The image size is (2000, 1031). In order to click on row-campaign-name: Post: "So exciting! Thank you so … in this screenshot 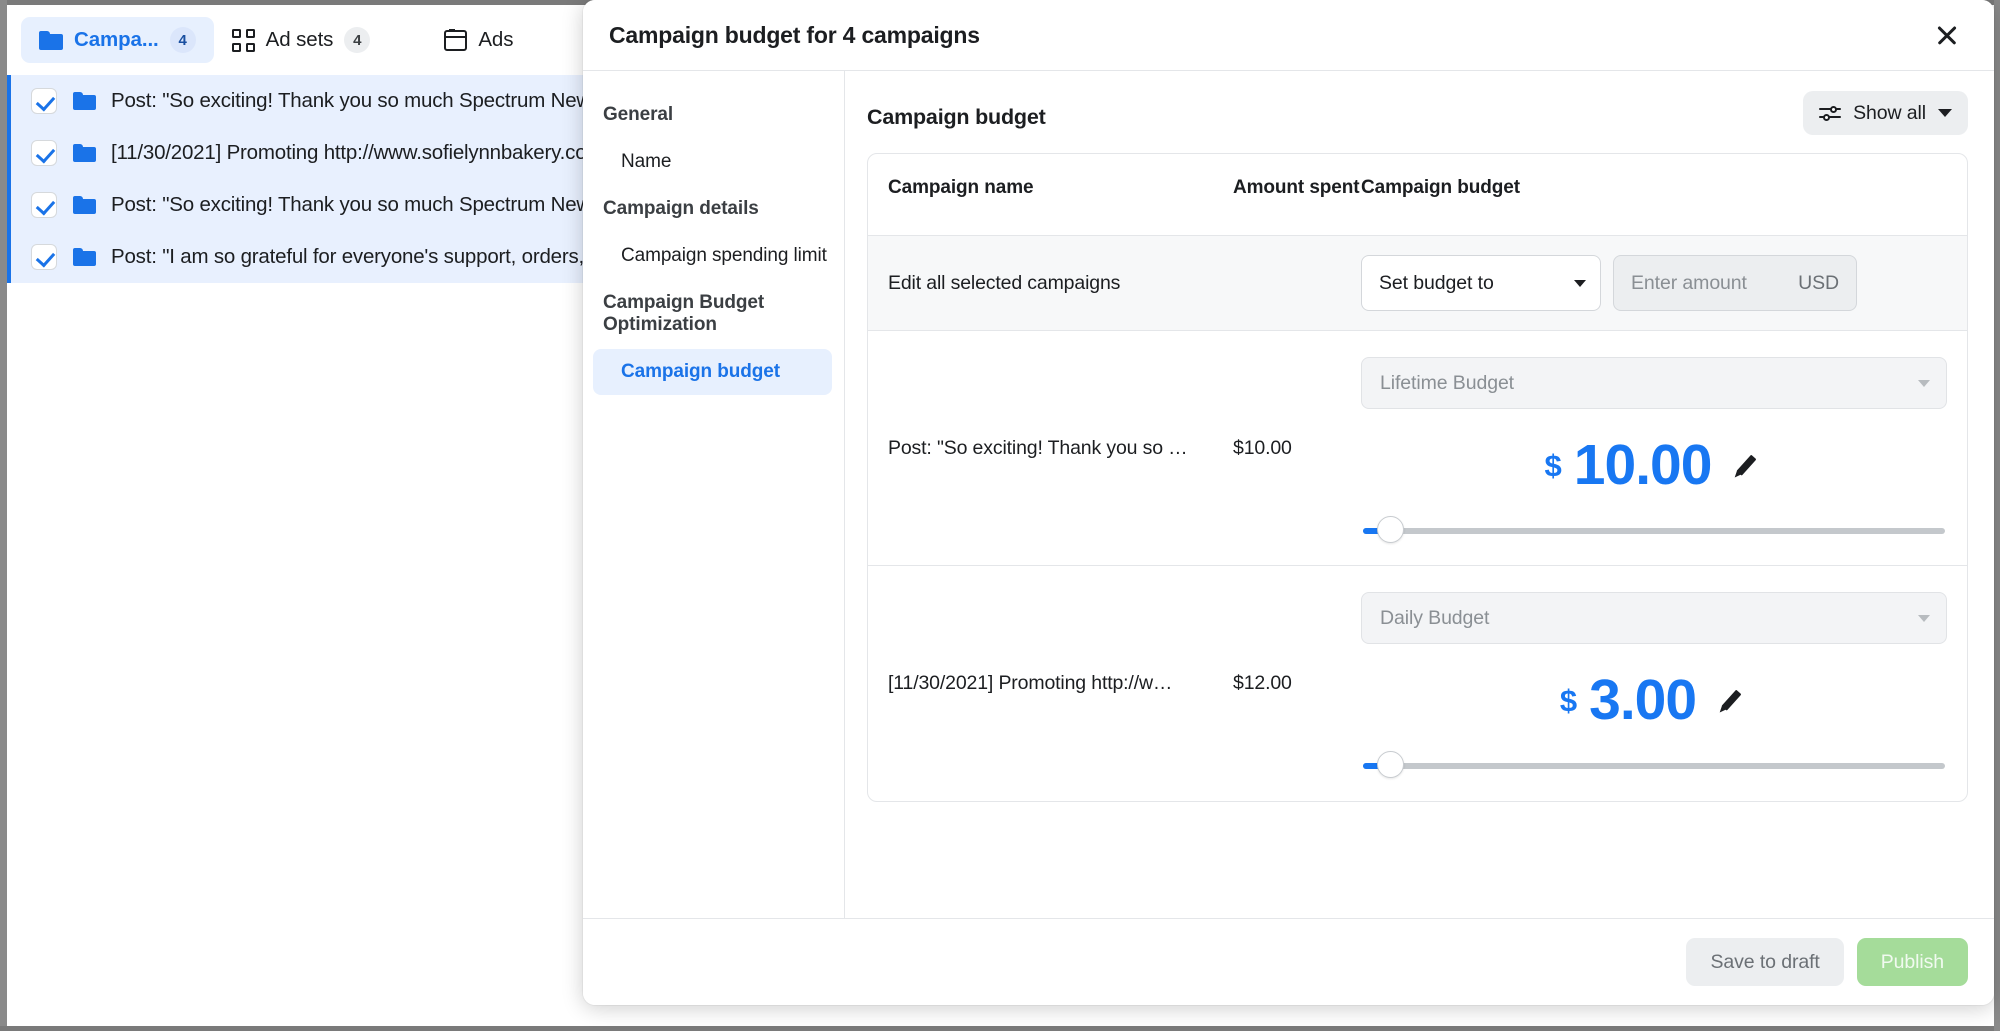, I will do `click(1038, 447)`.